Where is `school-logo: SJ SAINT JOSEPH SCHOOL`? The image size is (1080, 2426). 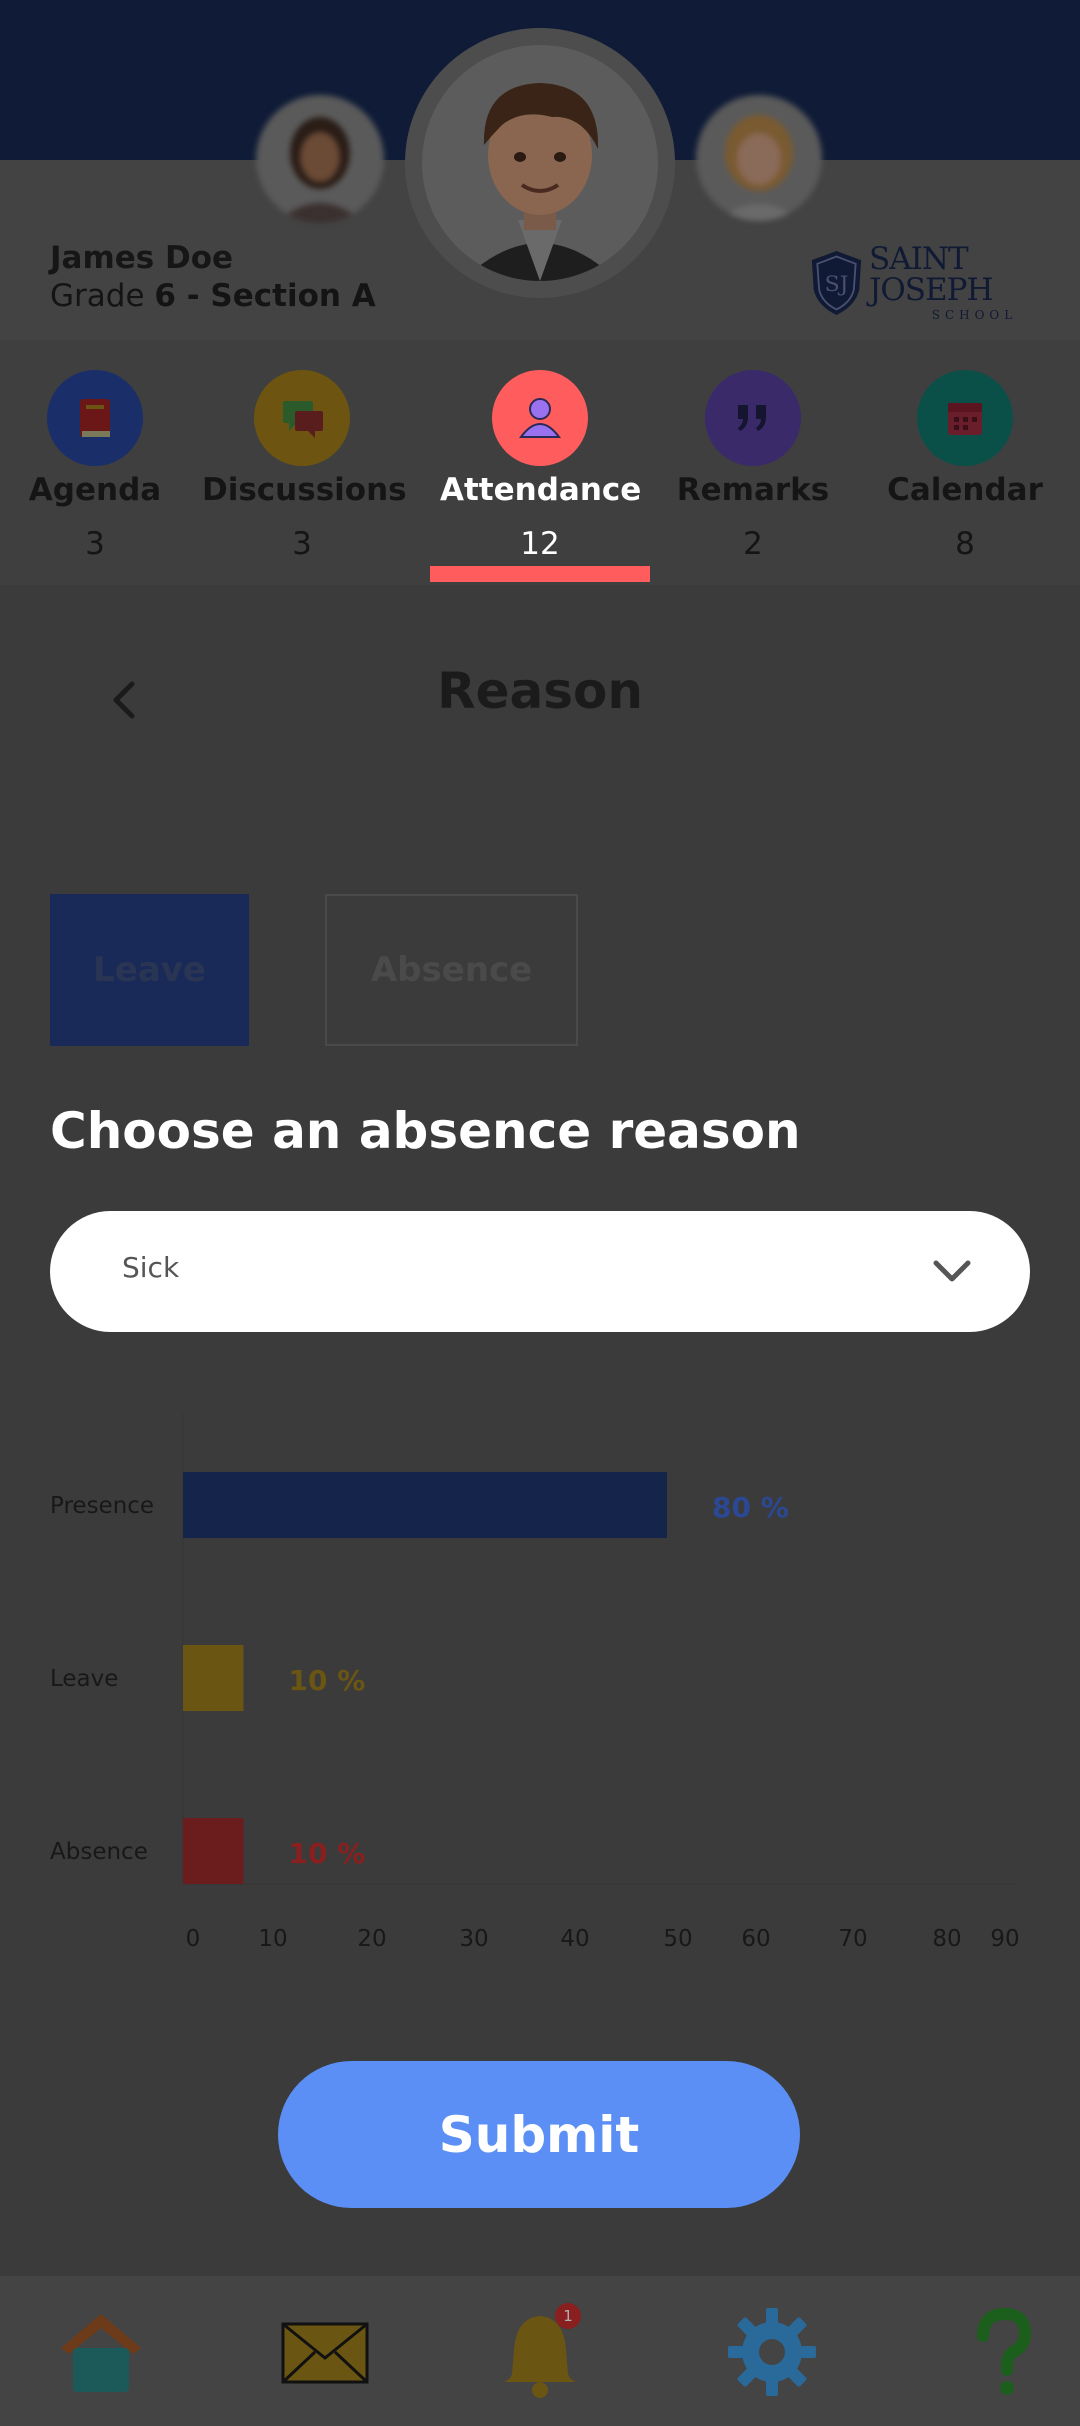 school-logo: SJ SAINT JOSEPH SCHOOL is located at coordinates (945, 283).